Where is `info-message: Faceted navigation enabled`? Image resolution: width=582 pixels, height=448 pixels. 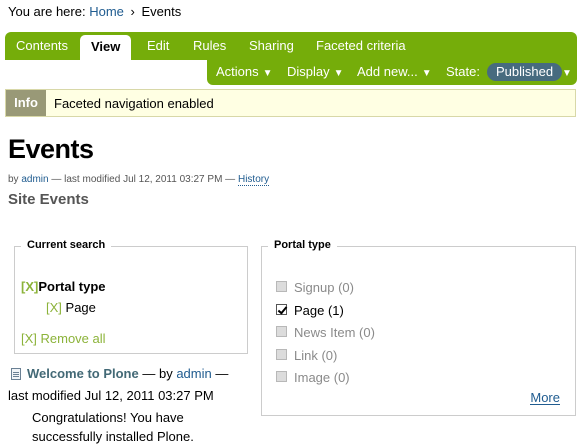 info-message: Faceted navigation enabled is located at coordinates (134, 103).